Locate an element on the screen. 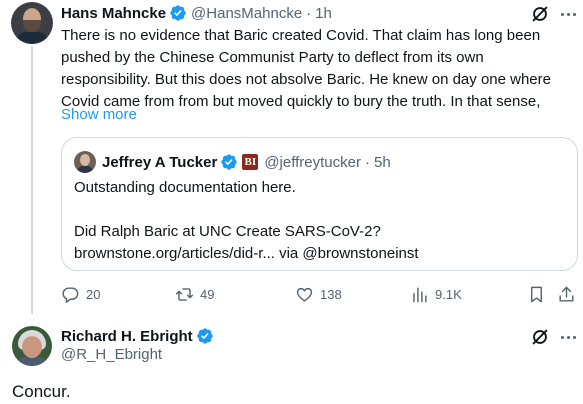  view-count: 9.1K is located at coordinates (448, 294).